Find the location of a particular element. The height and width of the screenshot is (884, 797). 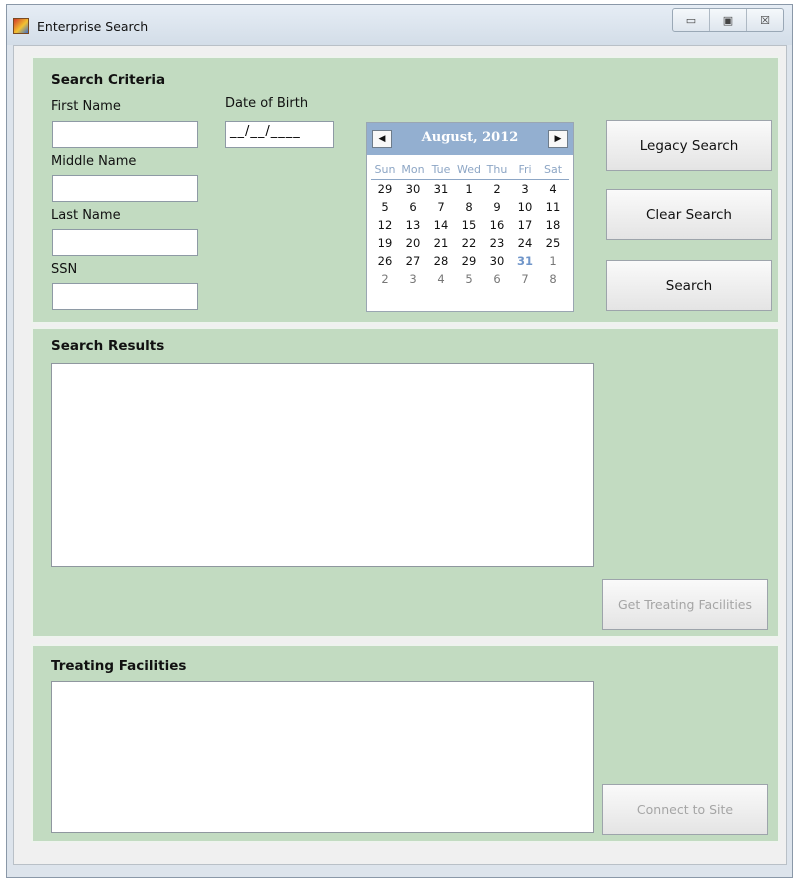

calendar-day: 24 is located at coordinates (525, 243).